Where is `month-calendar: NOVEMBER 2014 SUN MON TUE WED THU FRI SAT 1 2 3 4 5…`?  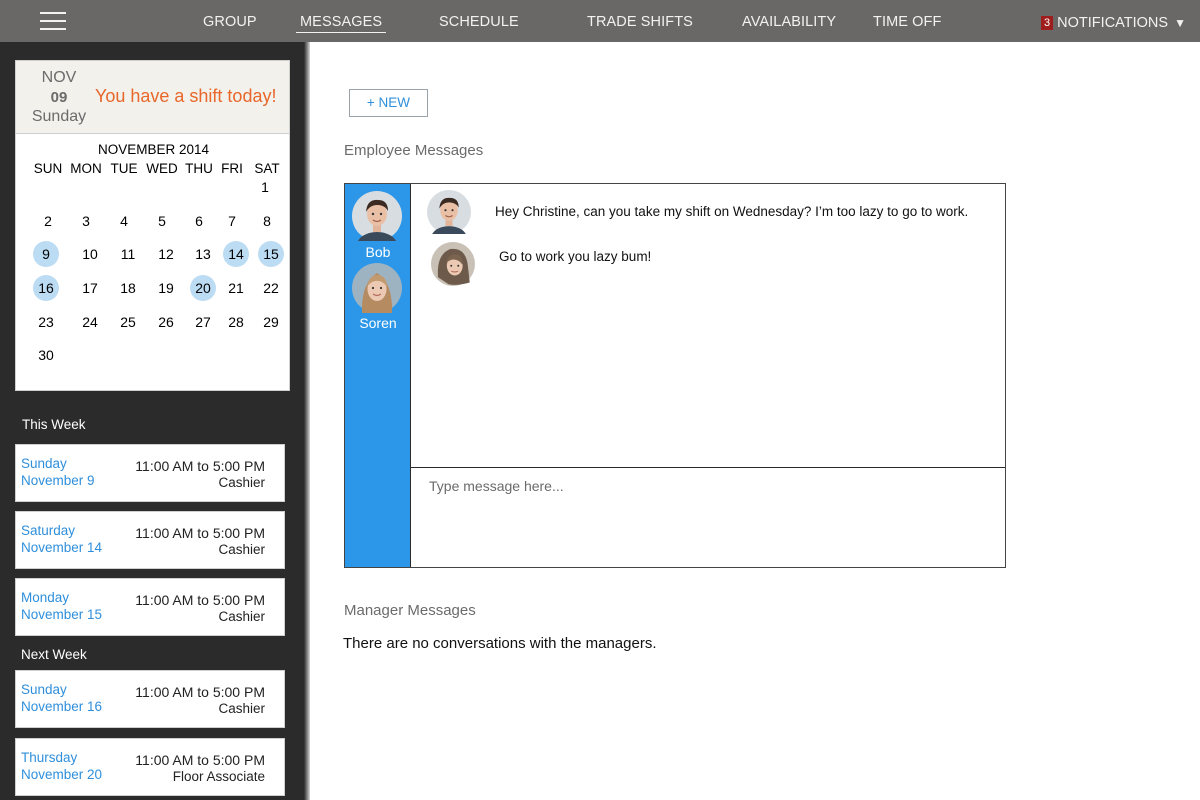
month-calendar: NOVEMBER 2014 SUN MON TUE WED THU FRI SAT 1 2 3 4 5… is located at coordinates (152, 262).